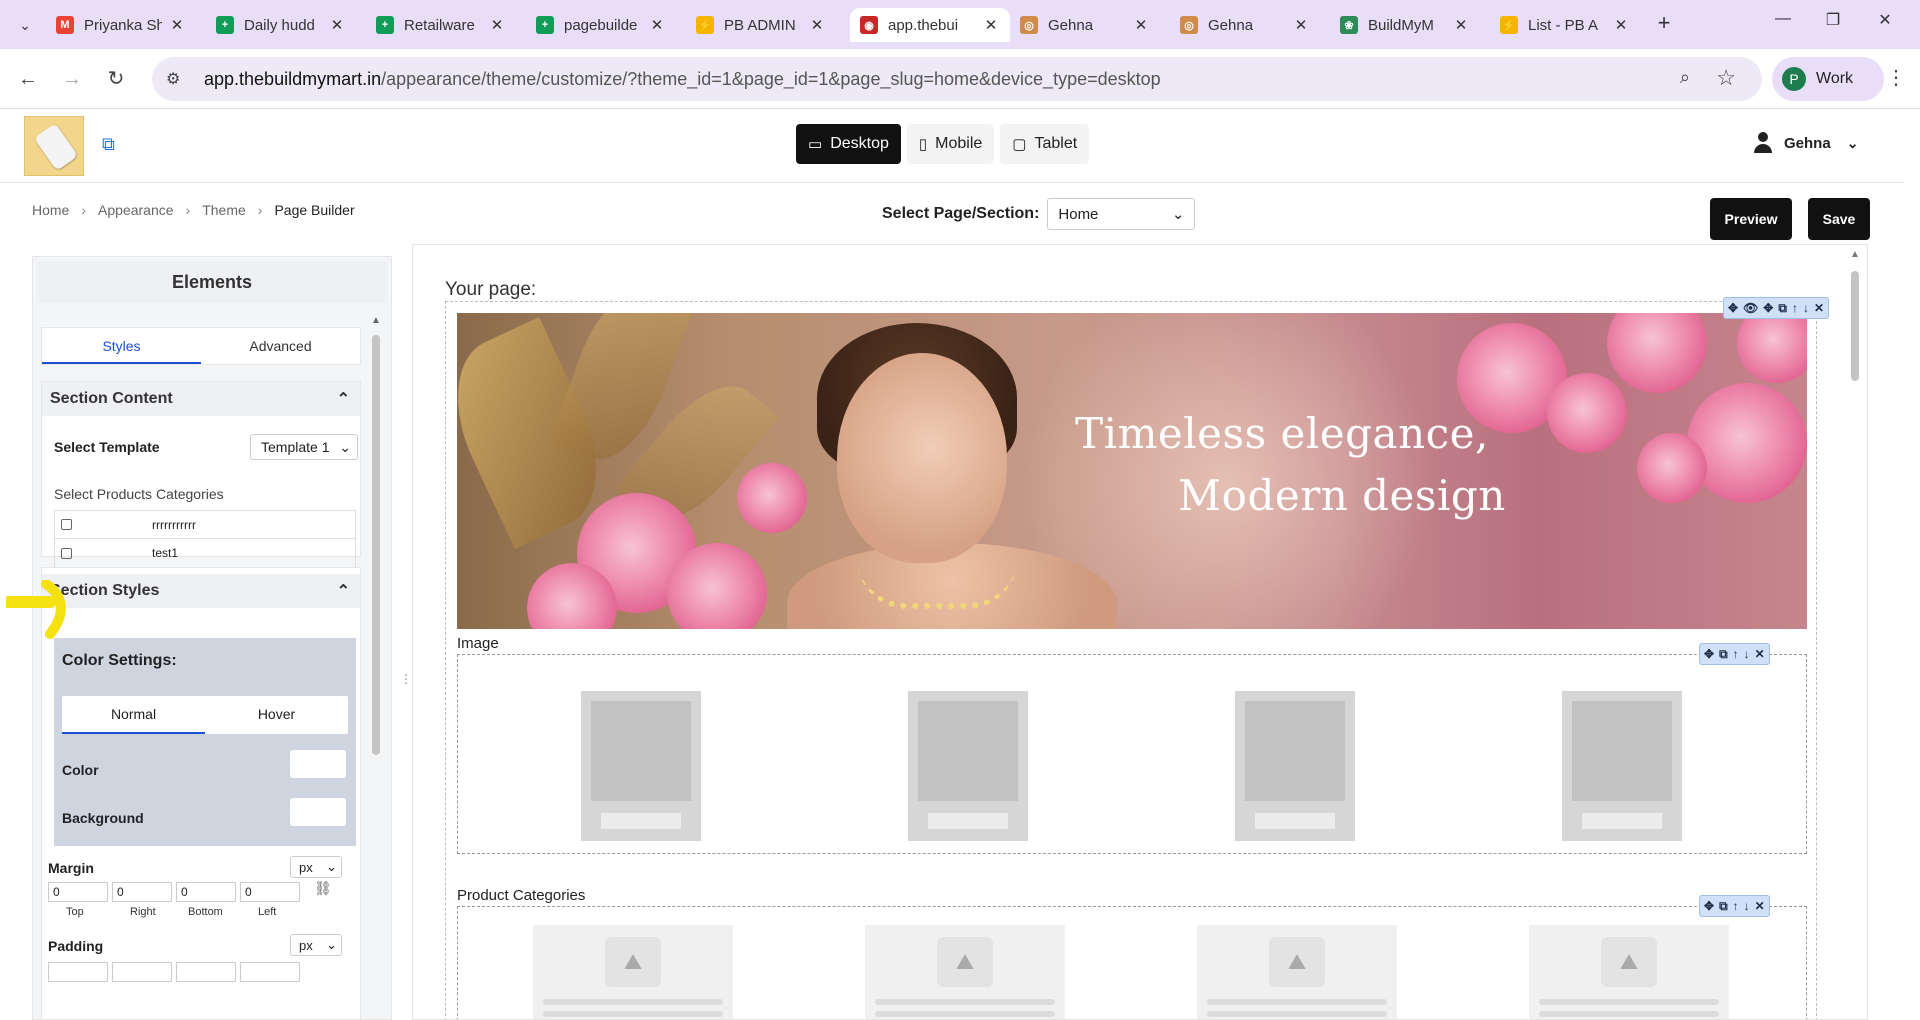  What do you see at coordinates (78, 972) in the screenshot?
I see `padding-top-input` at bounding box center [78, 972].